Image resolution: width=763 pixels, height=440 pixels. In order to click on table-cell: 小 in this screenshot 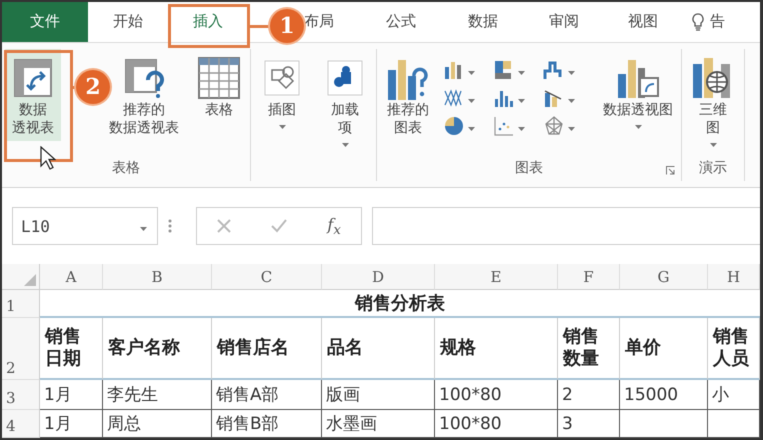, I will do `click(734, 395)`.